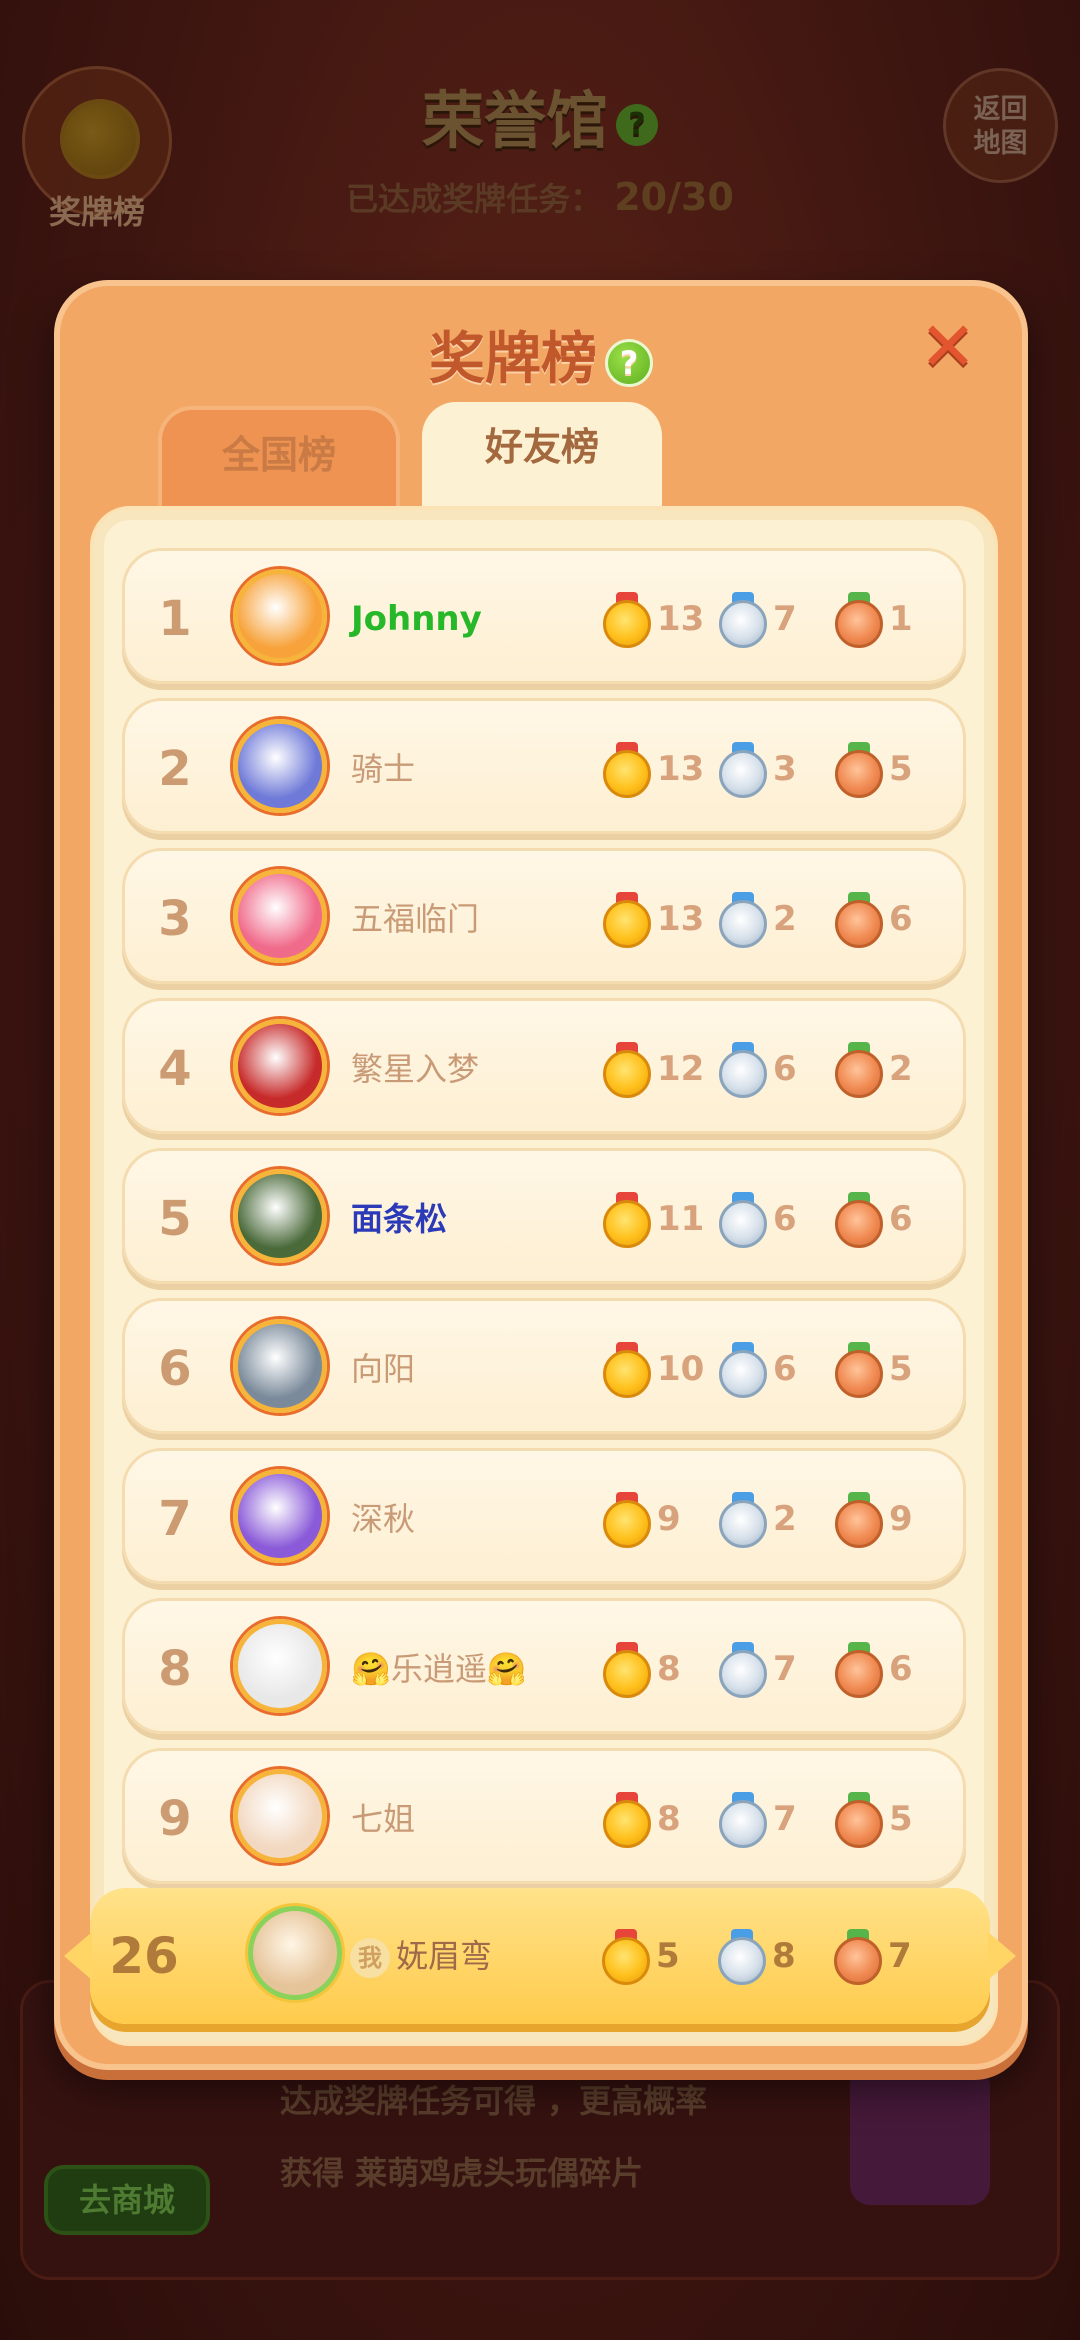  Describe the element at coordinates (383, 1519) in the screenshot. I see `player-name: 深秋` at that location.